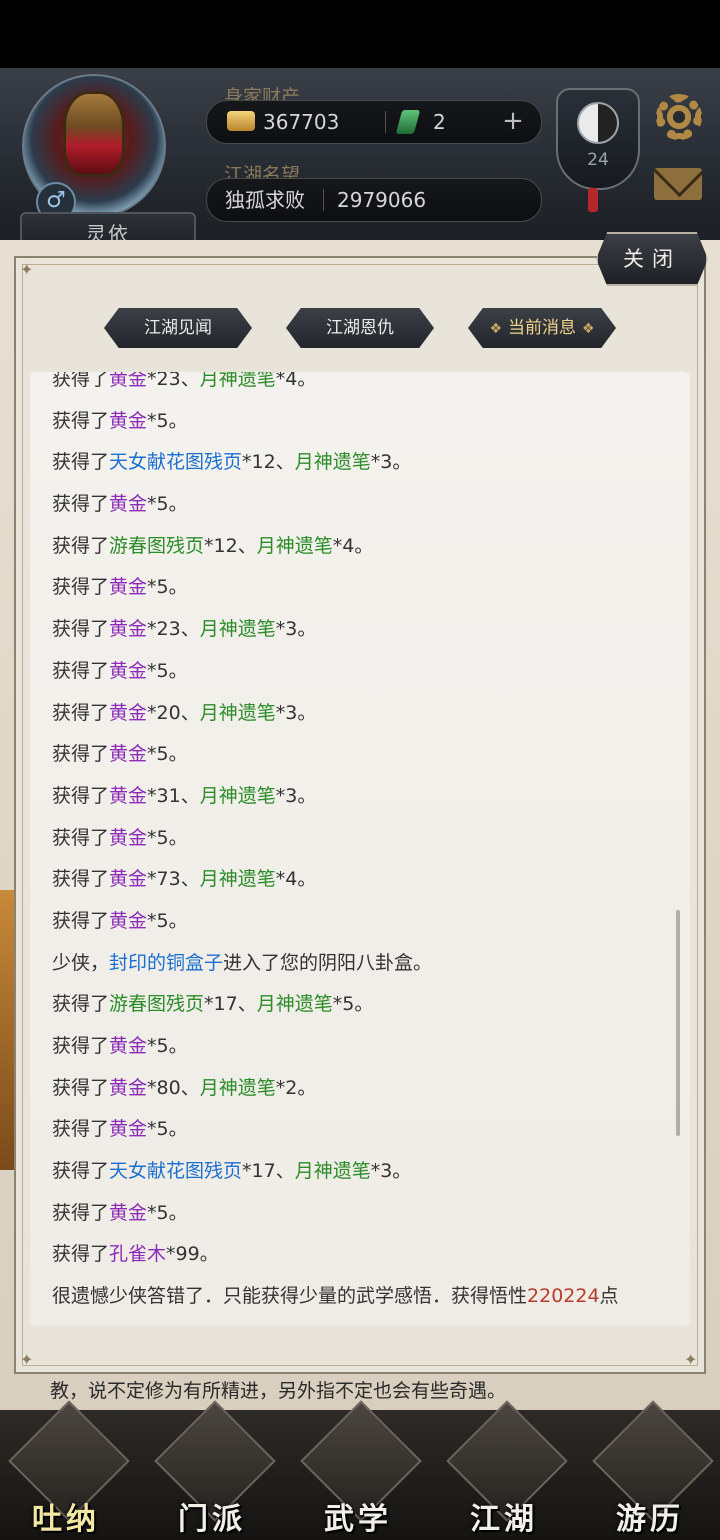  What do you see at coordinates (358, 1519) in the screenshot?
I see `nav-label: 武学` at bounding box center [358, 1519].